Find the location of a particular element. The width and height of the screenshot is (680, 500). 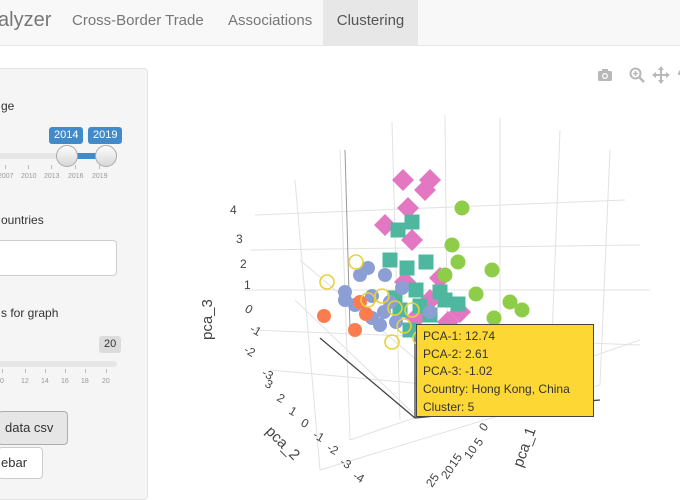

countries-label: ountries is located at coordinates (22, 220).